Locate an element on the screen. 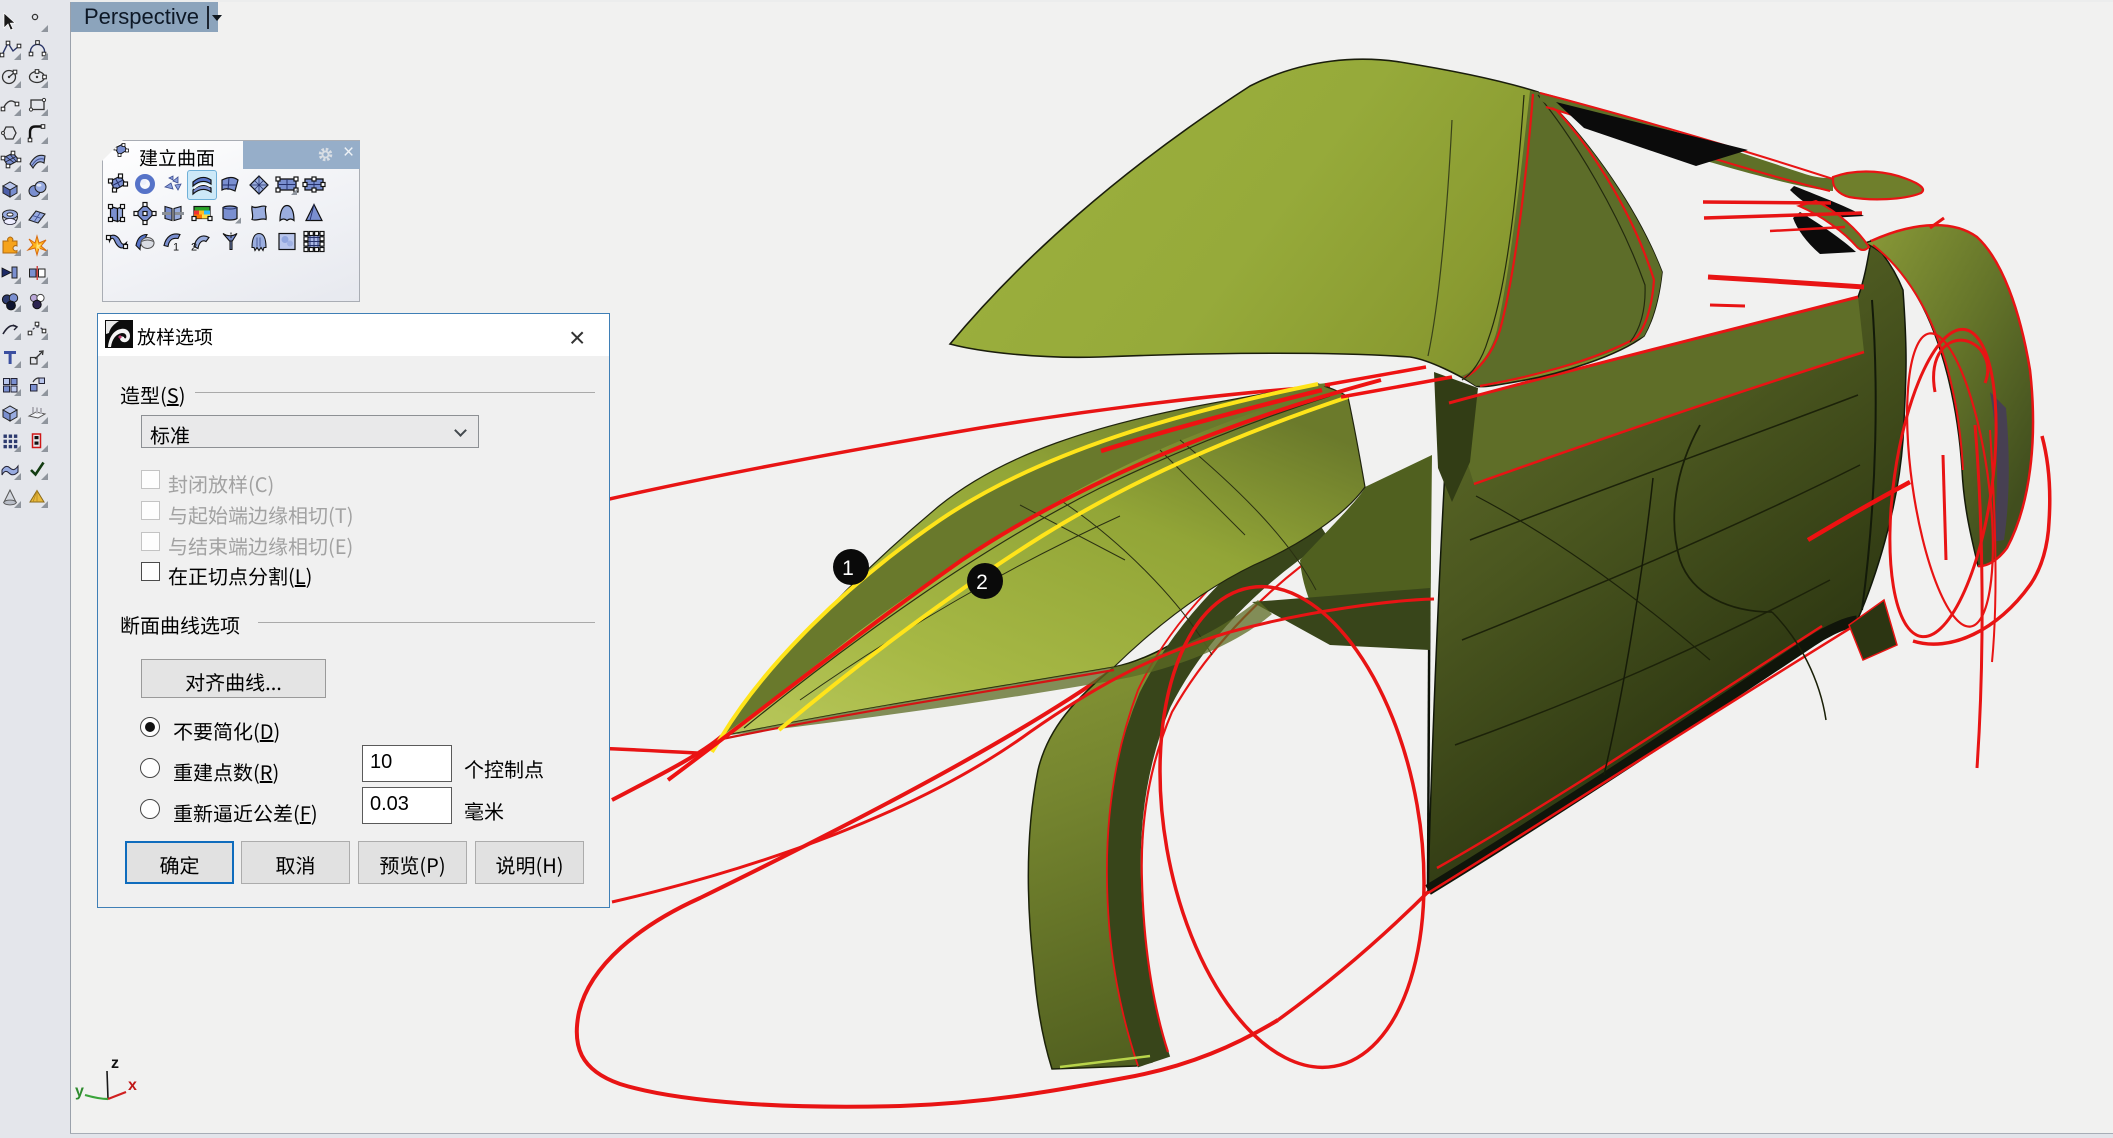  svg-text: z is located at coordinates (115, 1063).